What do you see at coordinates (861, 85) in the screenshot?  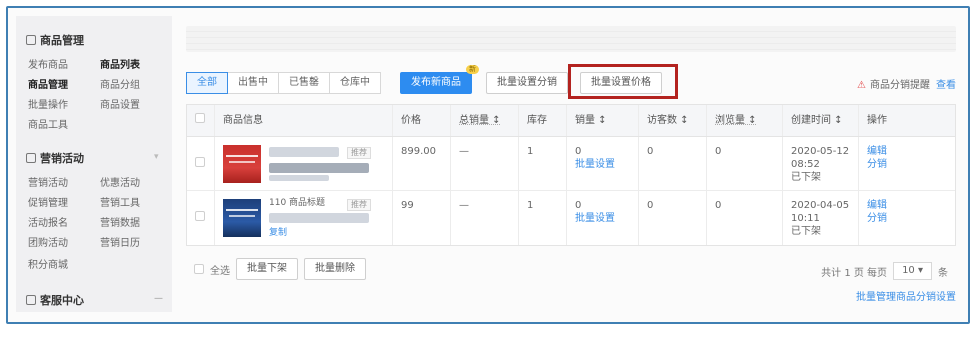 I see `warning-icon: ⚠` at bounding box center [861, 85].